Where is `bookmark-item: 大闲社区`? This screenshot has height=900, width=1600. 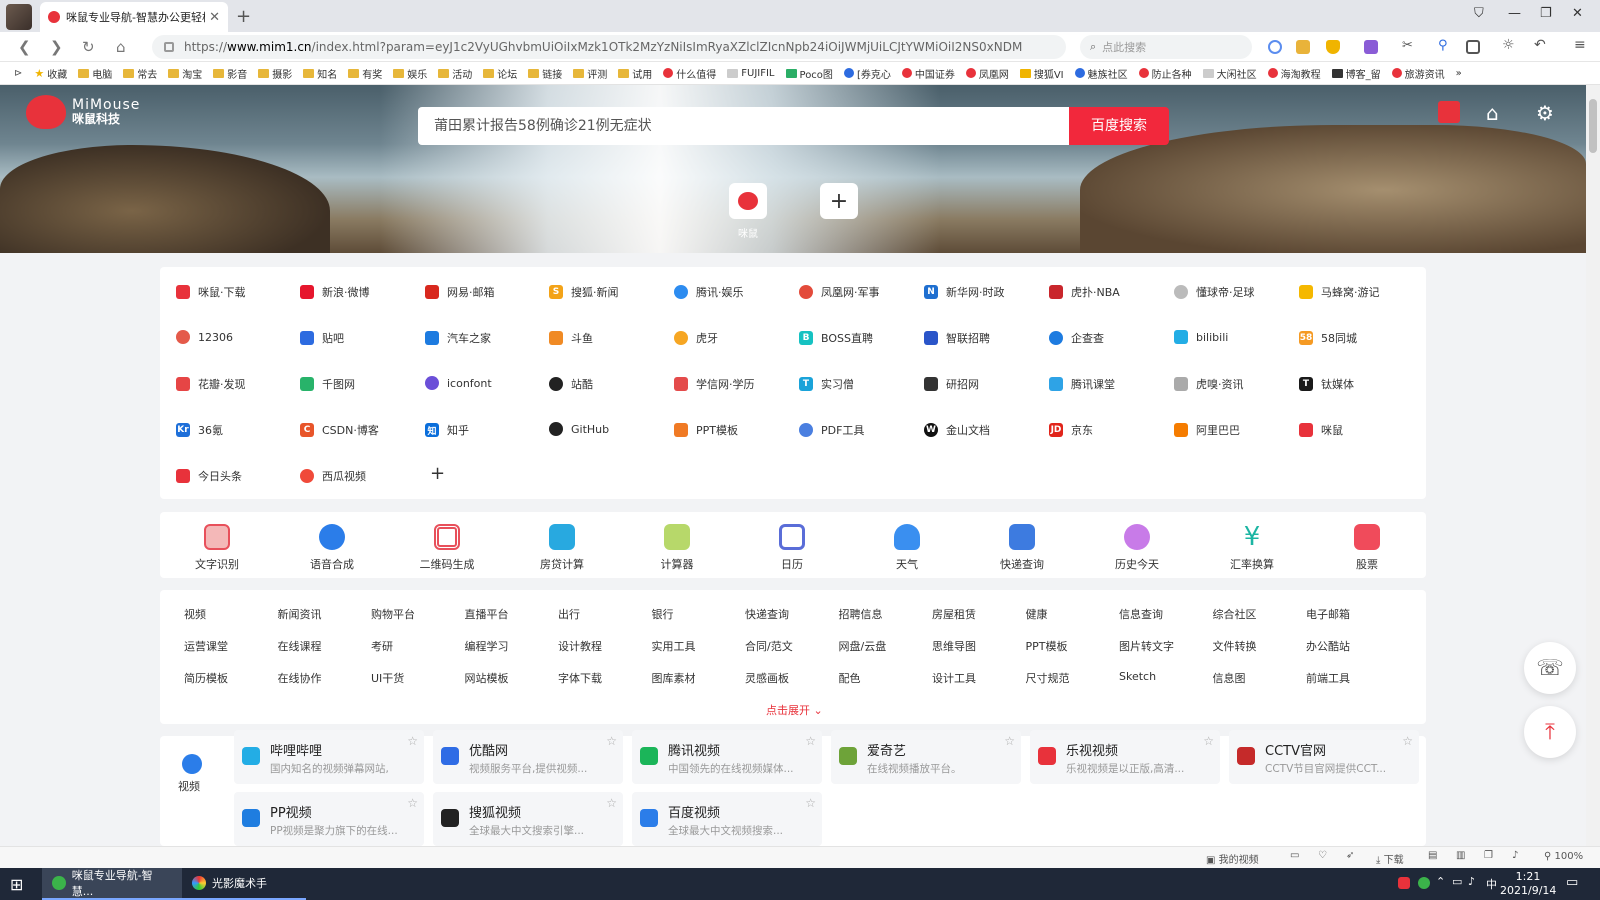 bookmark-item: 大闲社区 is located at coordinates (1229, 73).